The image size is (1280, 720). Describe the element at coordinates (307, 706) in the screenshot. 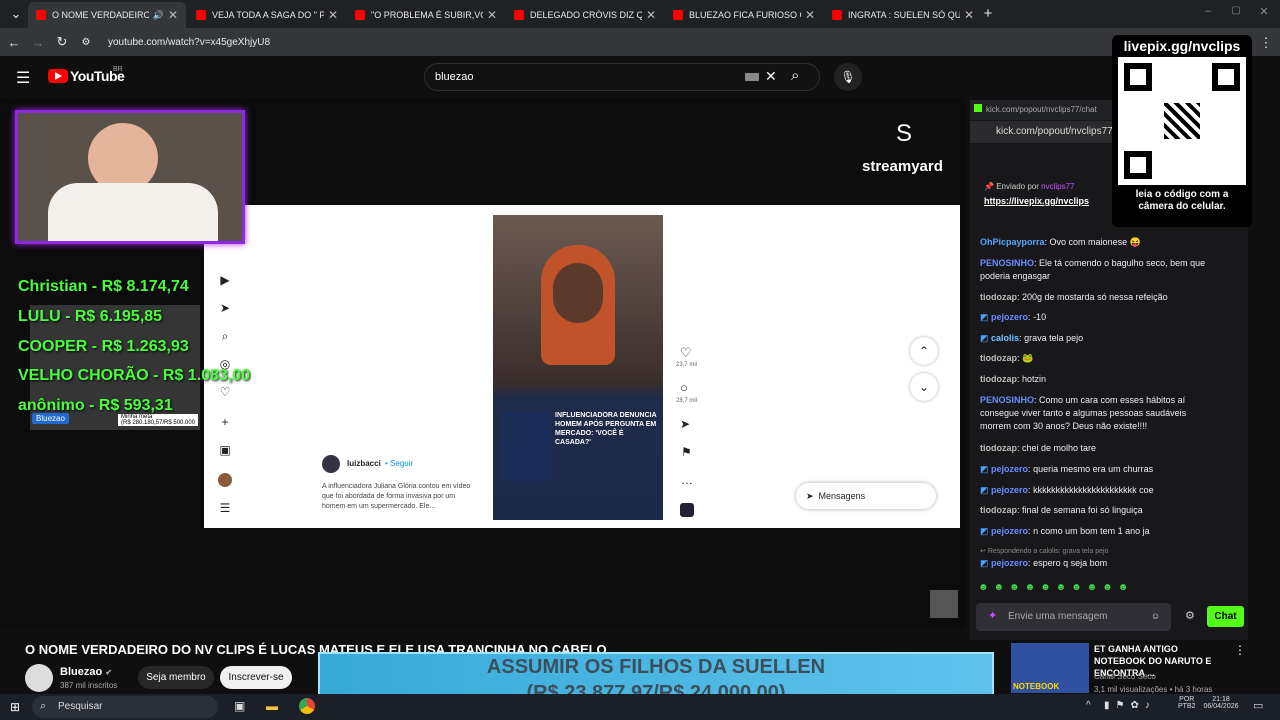

I see `chrome-icon` at that location.